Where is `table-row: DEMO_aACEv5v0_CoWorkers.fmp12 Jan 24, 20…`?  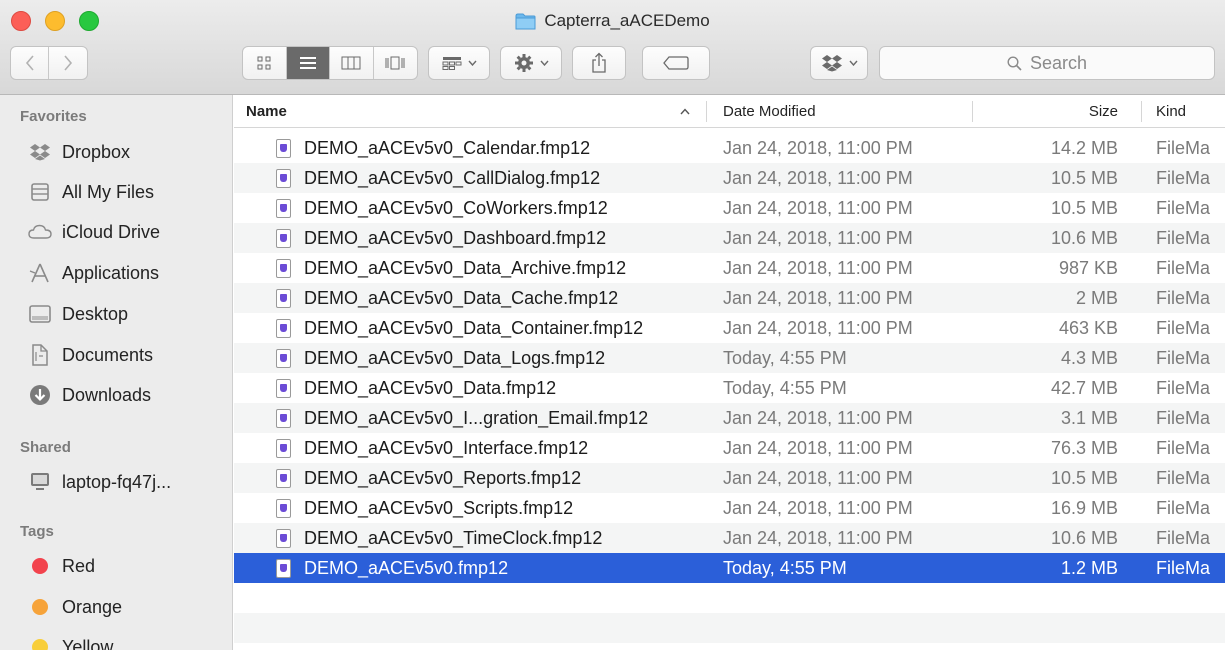
table-row: DEMO_aACEv5v0_CoWorkers.fmp12 Jan 24, 20… is located at coordinates (729, 208).